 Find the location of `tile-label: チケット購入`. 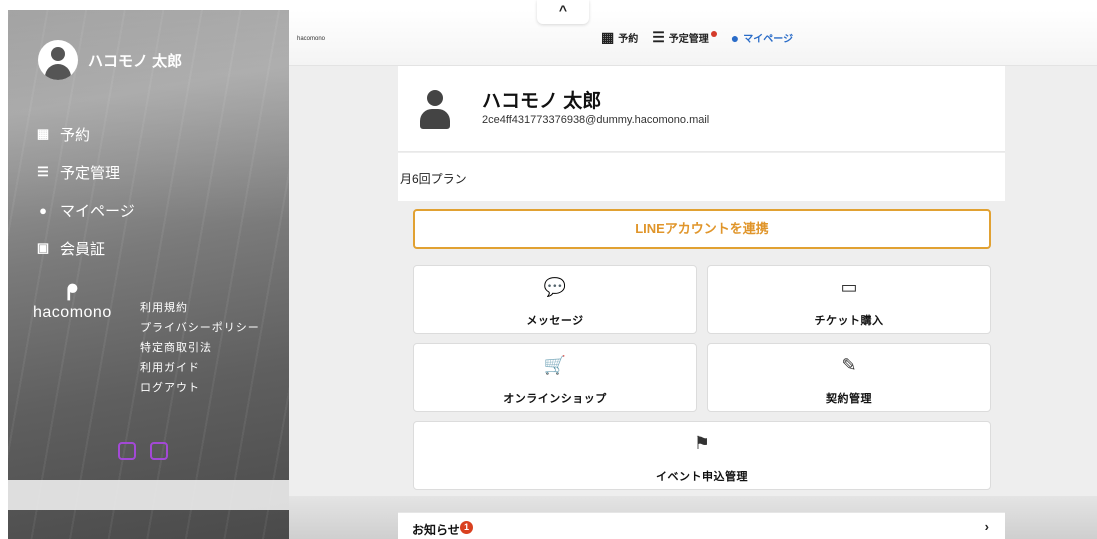

tile-label: チケット購入 is located at coordinates (849, 321).